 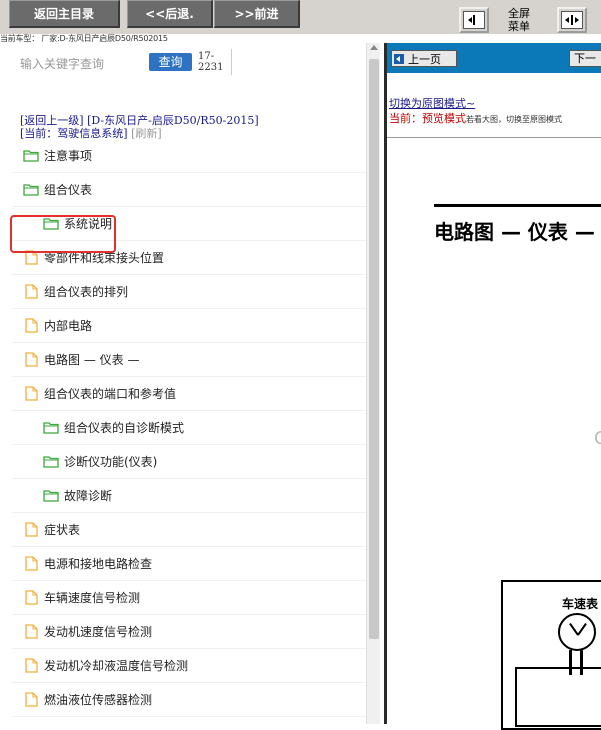 What do you see at coordinates (111, 462) in the screenshot?
I see `tree-item-label: 诊断仪功能(仪表)` at bounding box center [111, 462].